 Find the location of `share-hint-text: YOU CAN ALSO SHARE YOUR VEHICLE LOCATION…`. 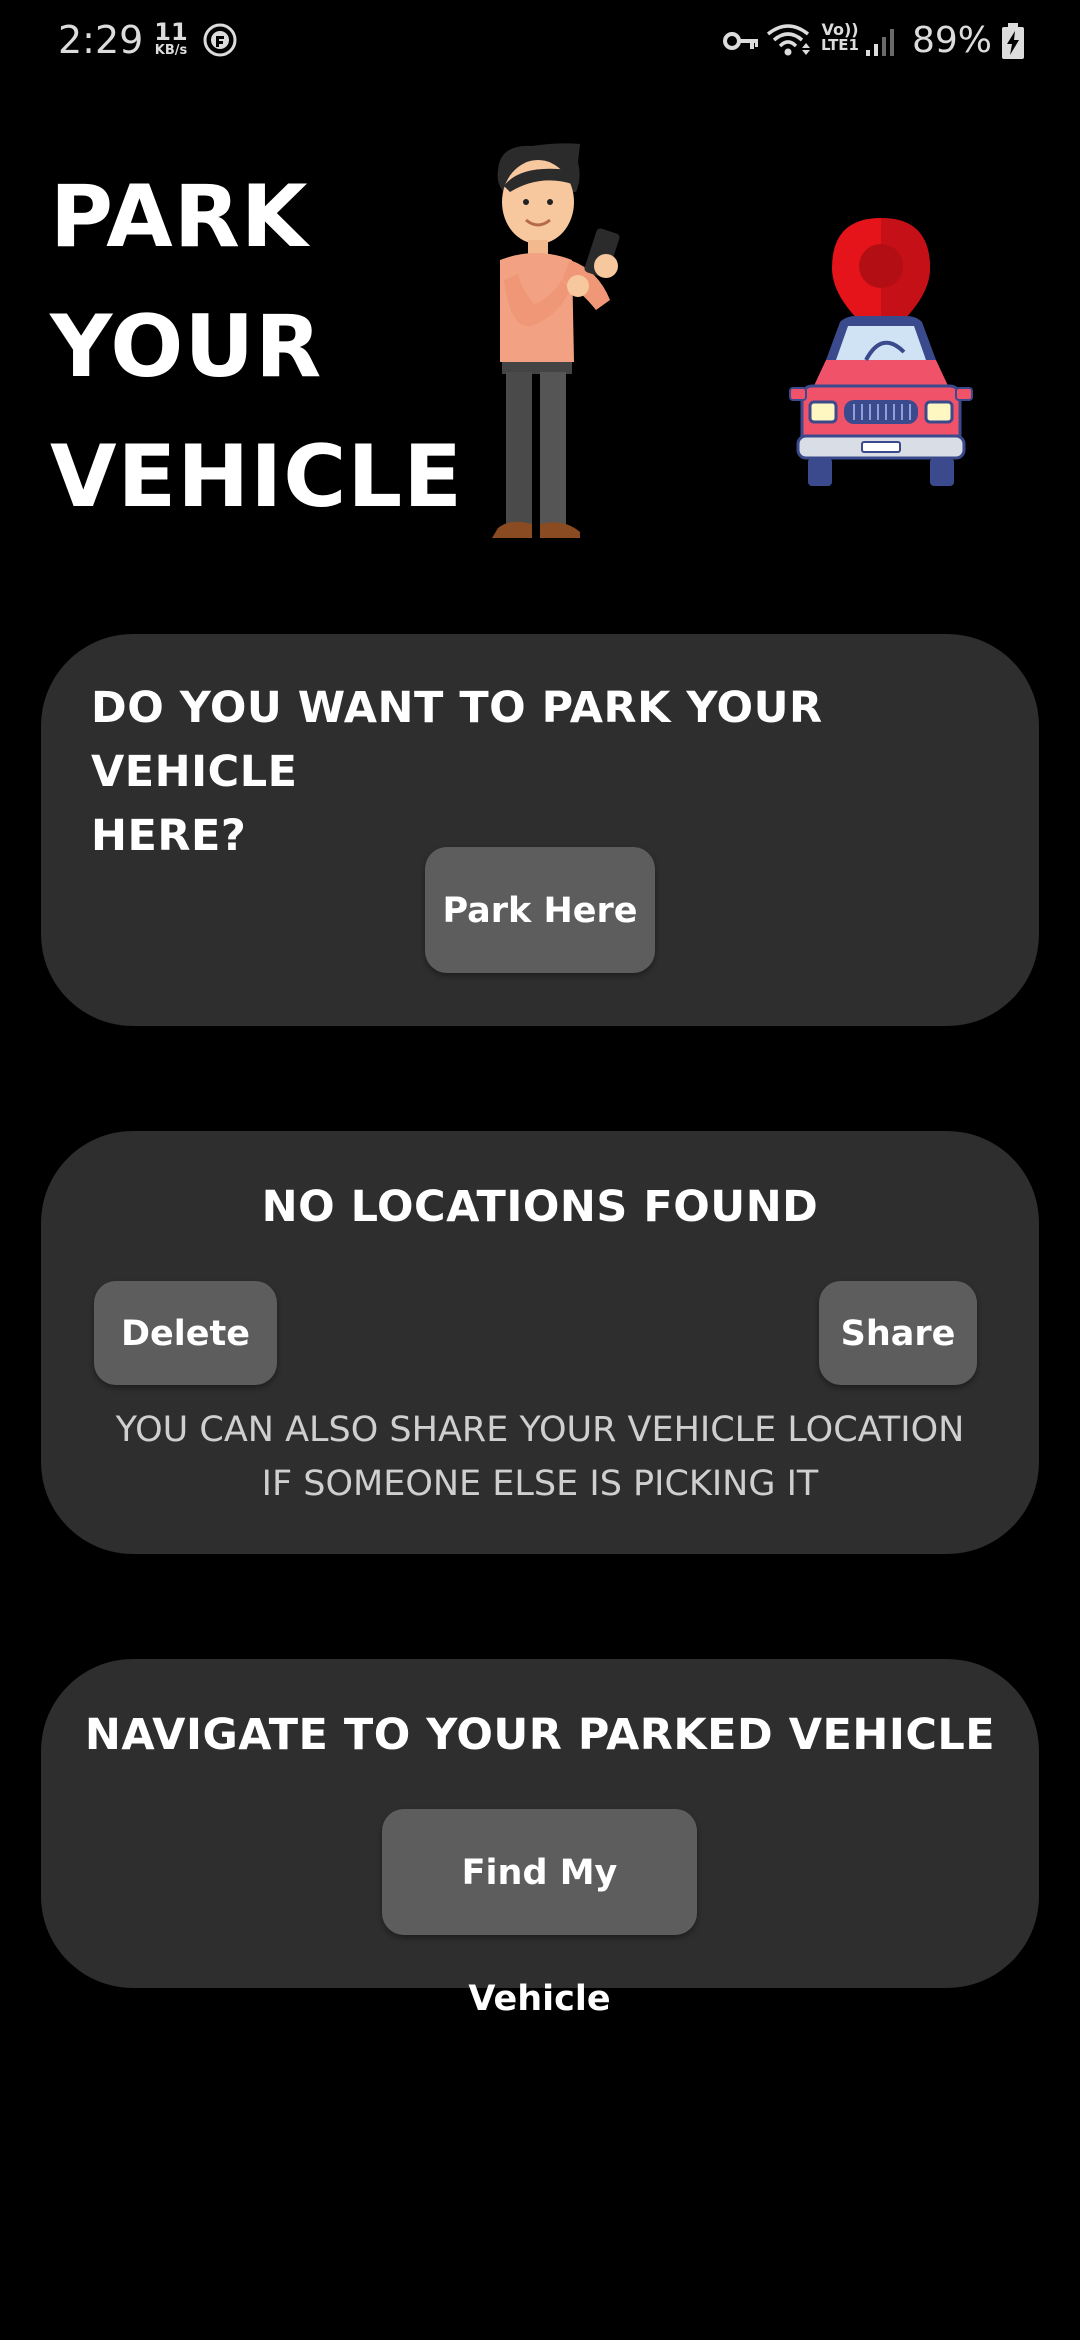

share-hint-text: YOU CAN ALSO SHARE YOUR VEHICLE LOCATION… is located at coordinates (540, 1457).